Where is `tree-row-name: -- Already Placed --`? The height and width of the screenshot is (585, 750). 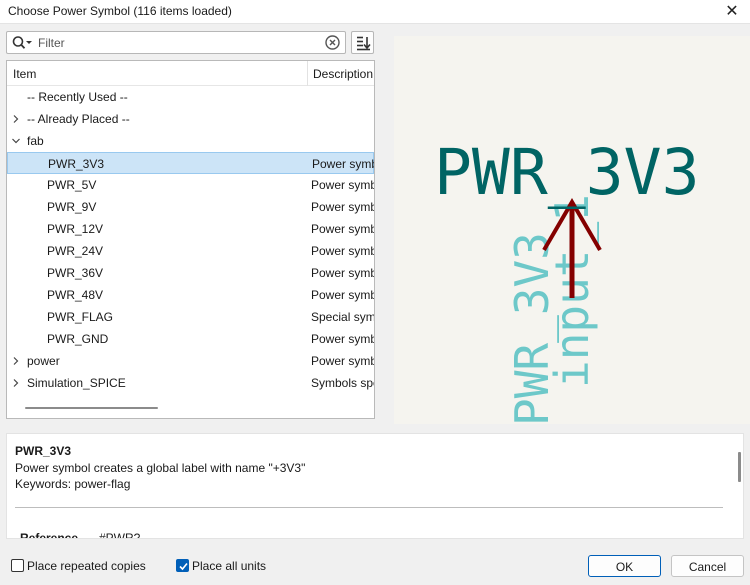
tree-row-name: -- Already Placed -- is located at coordinates (78, 119).